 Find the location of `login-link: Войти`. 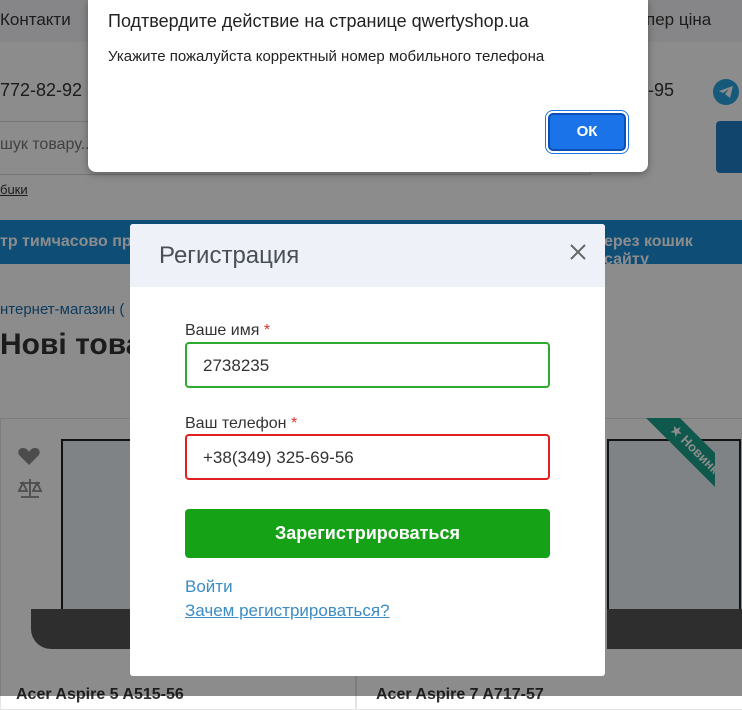

login-link: Войти is located at coordinates (209, 587).